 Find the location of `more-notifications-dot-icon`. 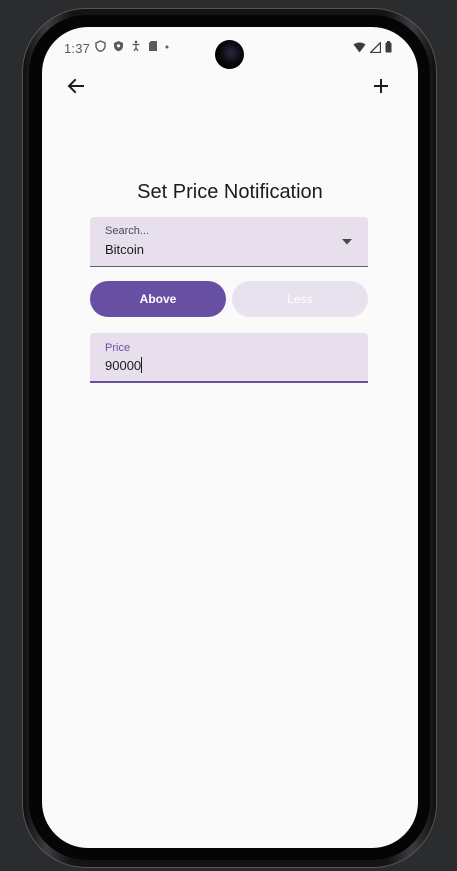

more-notifications-dot-icon is located at coordinates (167, 47).